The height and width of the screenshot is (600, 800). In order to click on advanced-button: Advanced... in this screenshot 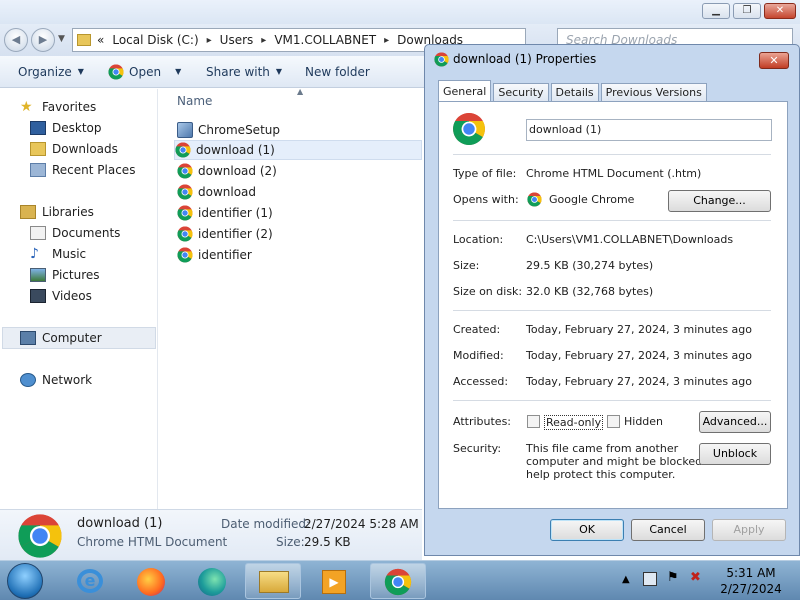, I will do `click(735, 422)`.